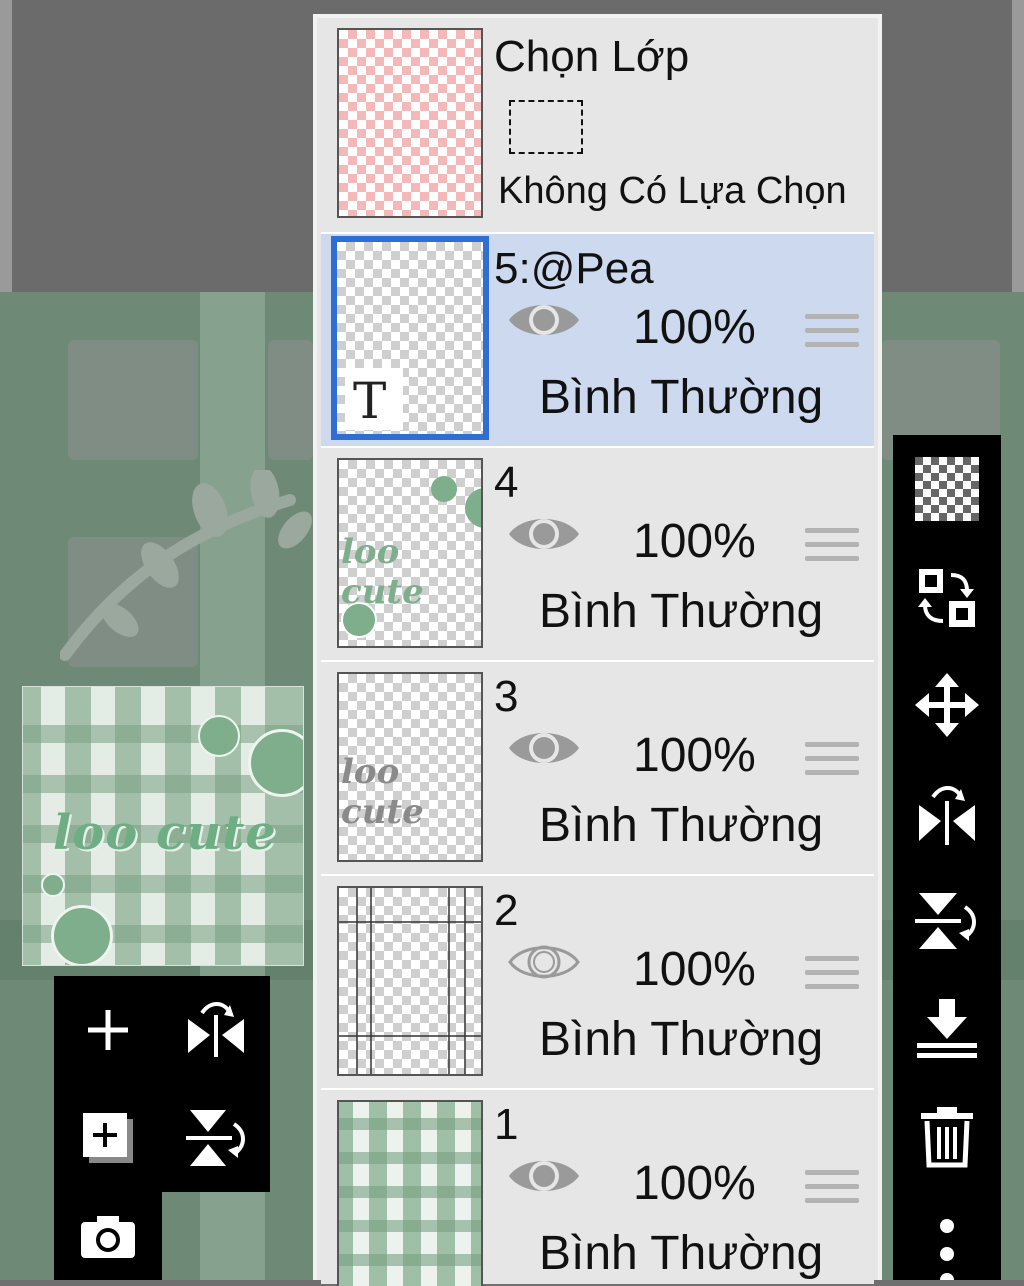 The width and height of the screenshot is (1024, 1286). Describe the element at coordinates (506, 482) in the screenshot. I see `layer-name: 4` at that location.